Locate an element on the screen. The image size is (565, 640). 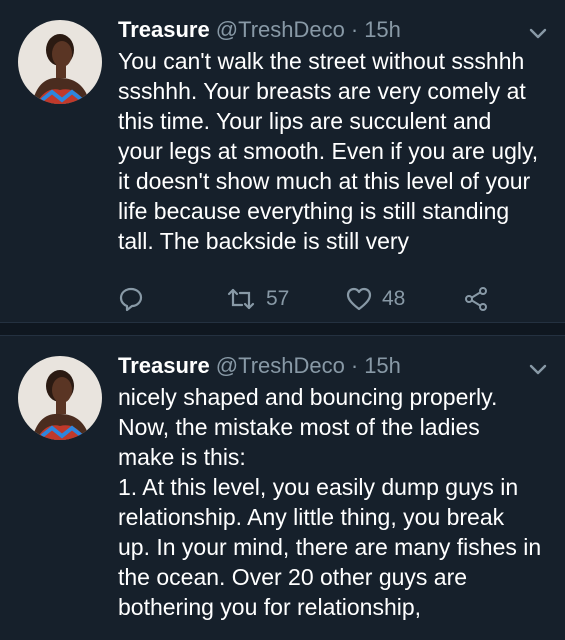
retweet-count: 57 is located at coordinates (278, 298).